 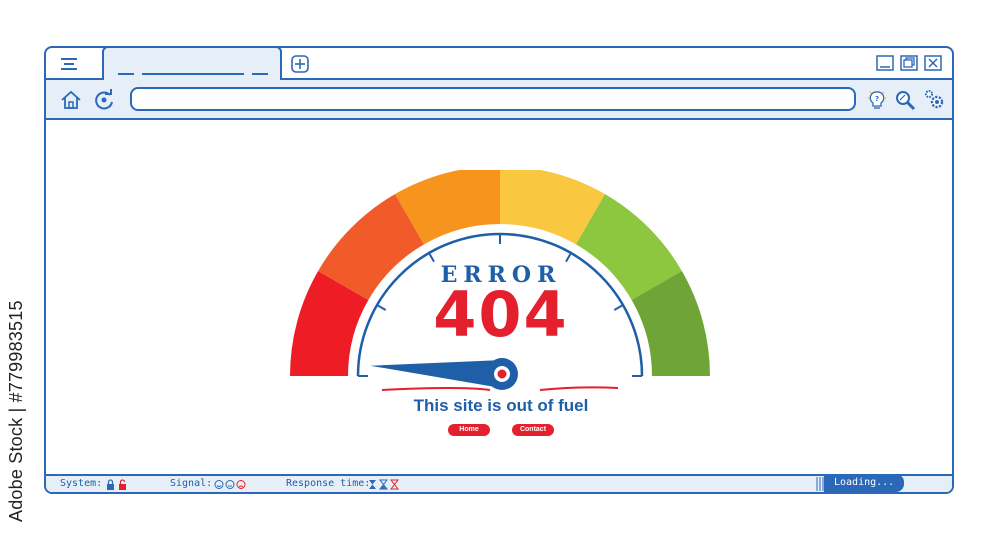 I want to click on tab-bar, so click(x=499, y=63).